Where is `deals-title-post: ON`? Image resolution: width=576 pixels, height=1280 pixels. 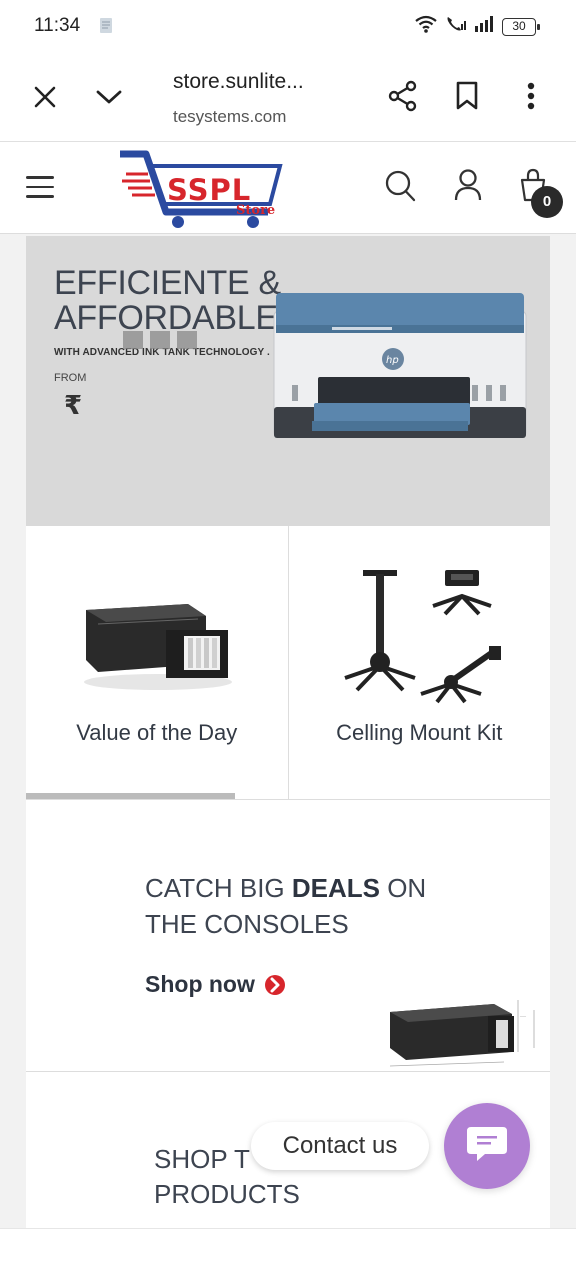
deals-title-post: ON is located at coordinates (403, 888).